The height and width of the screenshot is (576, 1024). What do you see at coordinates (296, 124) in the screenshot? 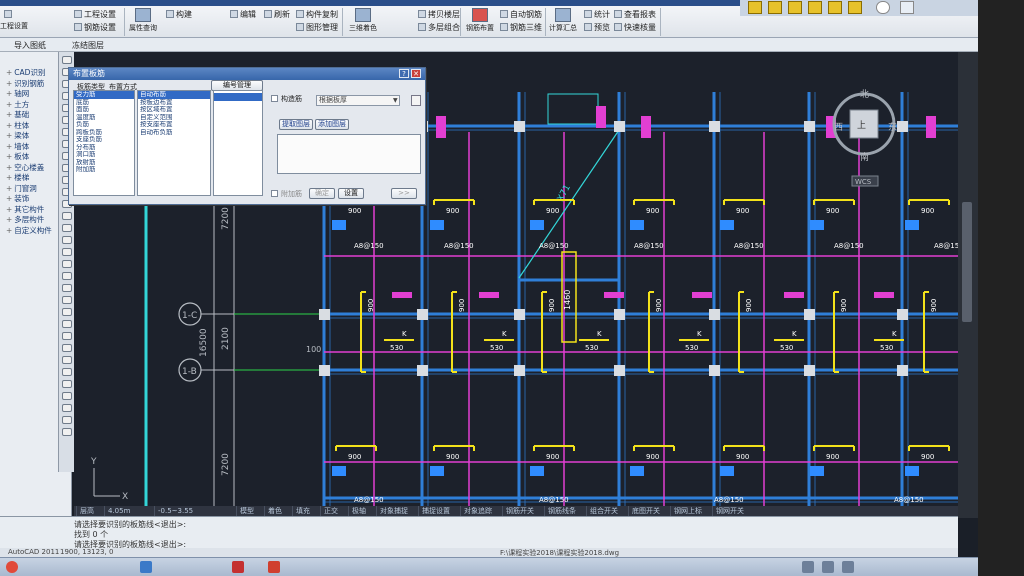
I see `extract-layer-button: 提取图层` at bounding box center [296, 124].